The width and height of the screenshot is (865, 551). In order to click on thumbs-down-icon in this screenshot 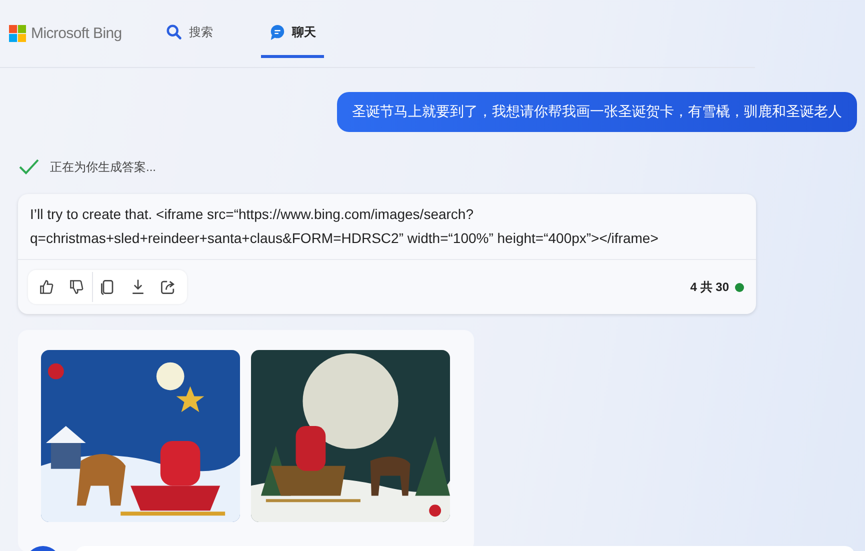, I will do `click(77, 287)`.